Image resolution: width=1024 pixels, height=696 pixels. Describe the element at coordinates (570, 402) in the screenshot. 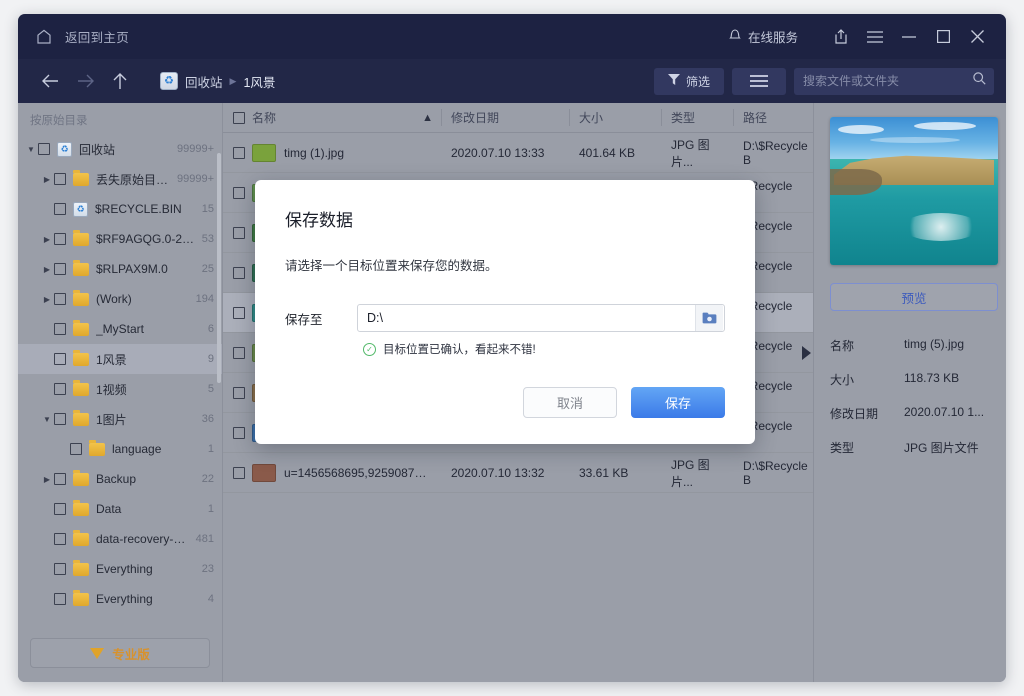

I see `cancel-button: 取消` at that location.